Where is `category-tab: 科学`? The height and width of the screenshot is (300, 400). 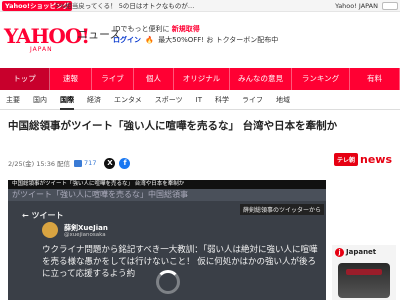
category-tab: 科学 is located at coordinates (222, 100).